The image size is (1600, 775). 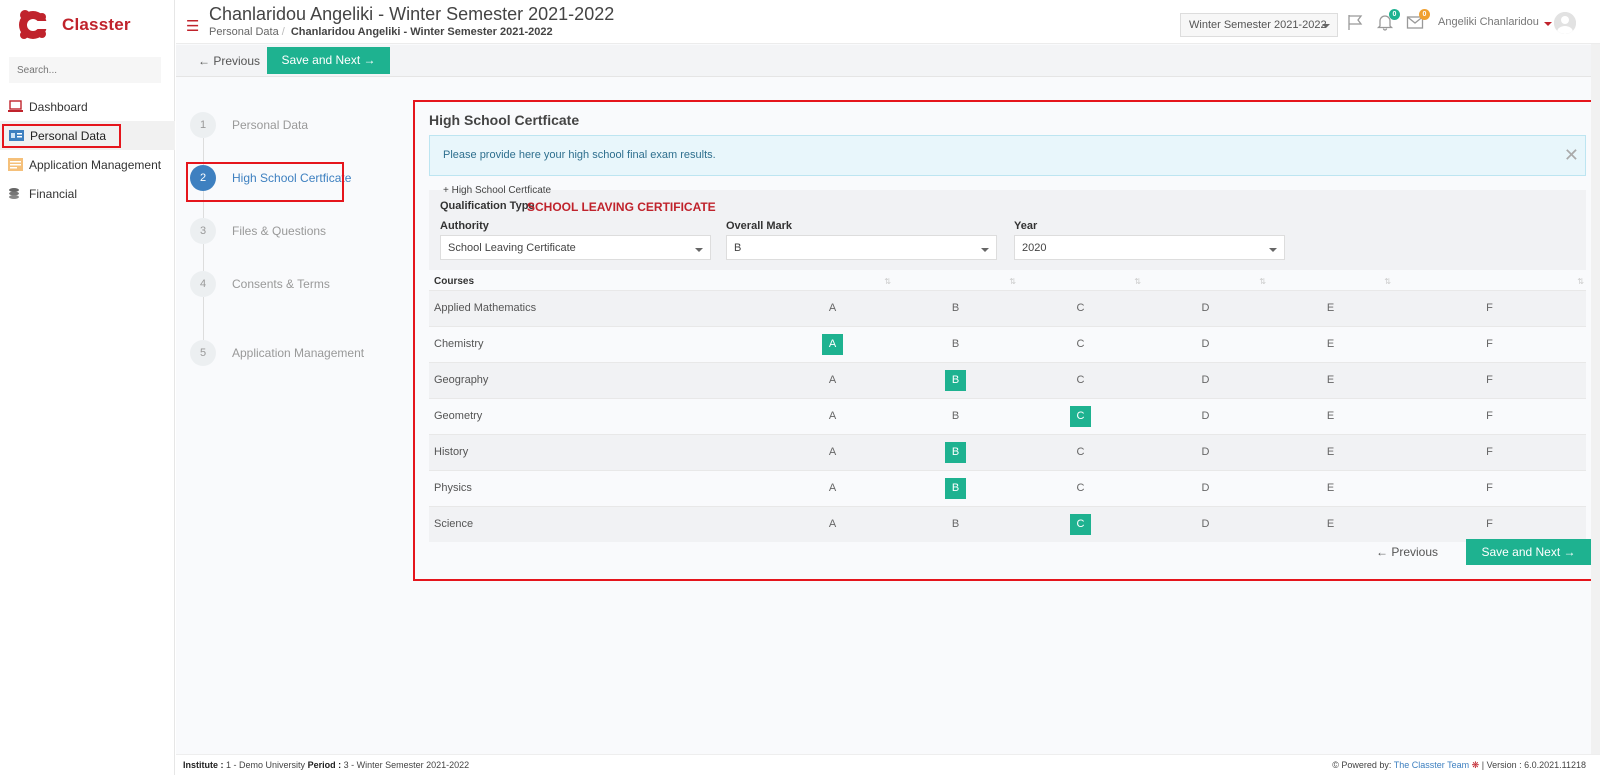 I want to click on scrollbar, so click(x=1595, y=399).